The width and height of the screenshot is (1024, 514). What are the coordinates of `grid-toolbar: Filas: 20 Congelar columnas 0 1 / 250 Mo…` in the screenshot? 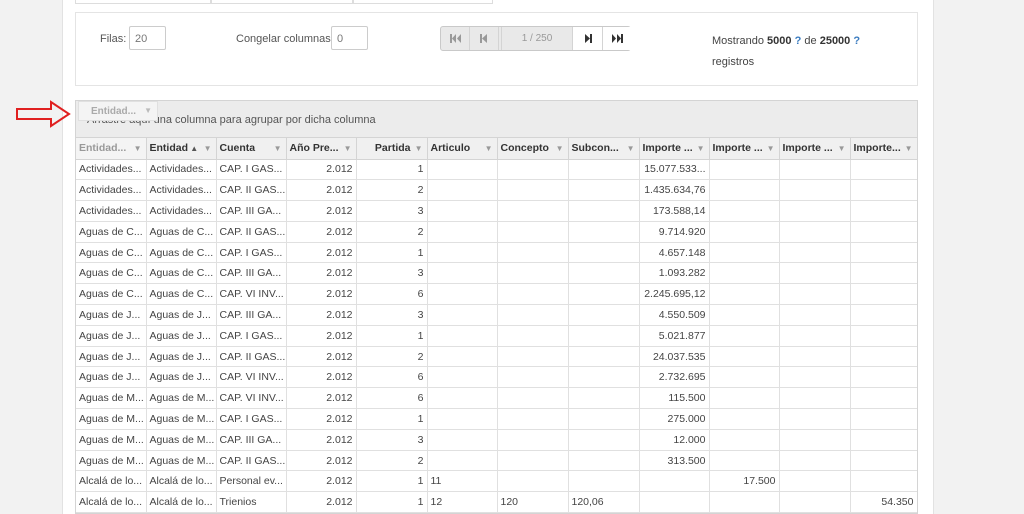 It's located at (496, 49).